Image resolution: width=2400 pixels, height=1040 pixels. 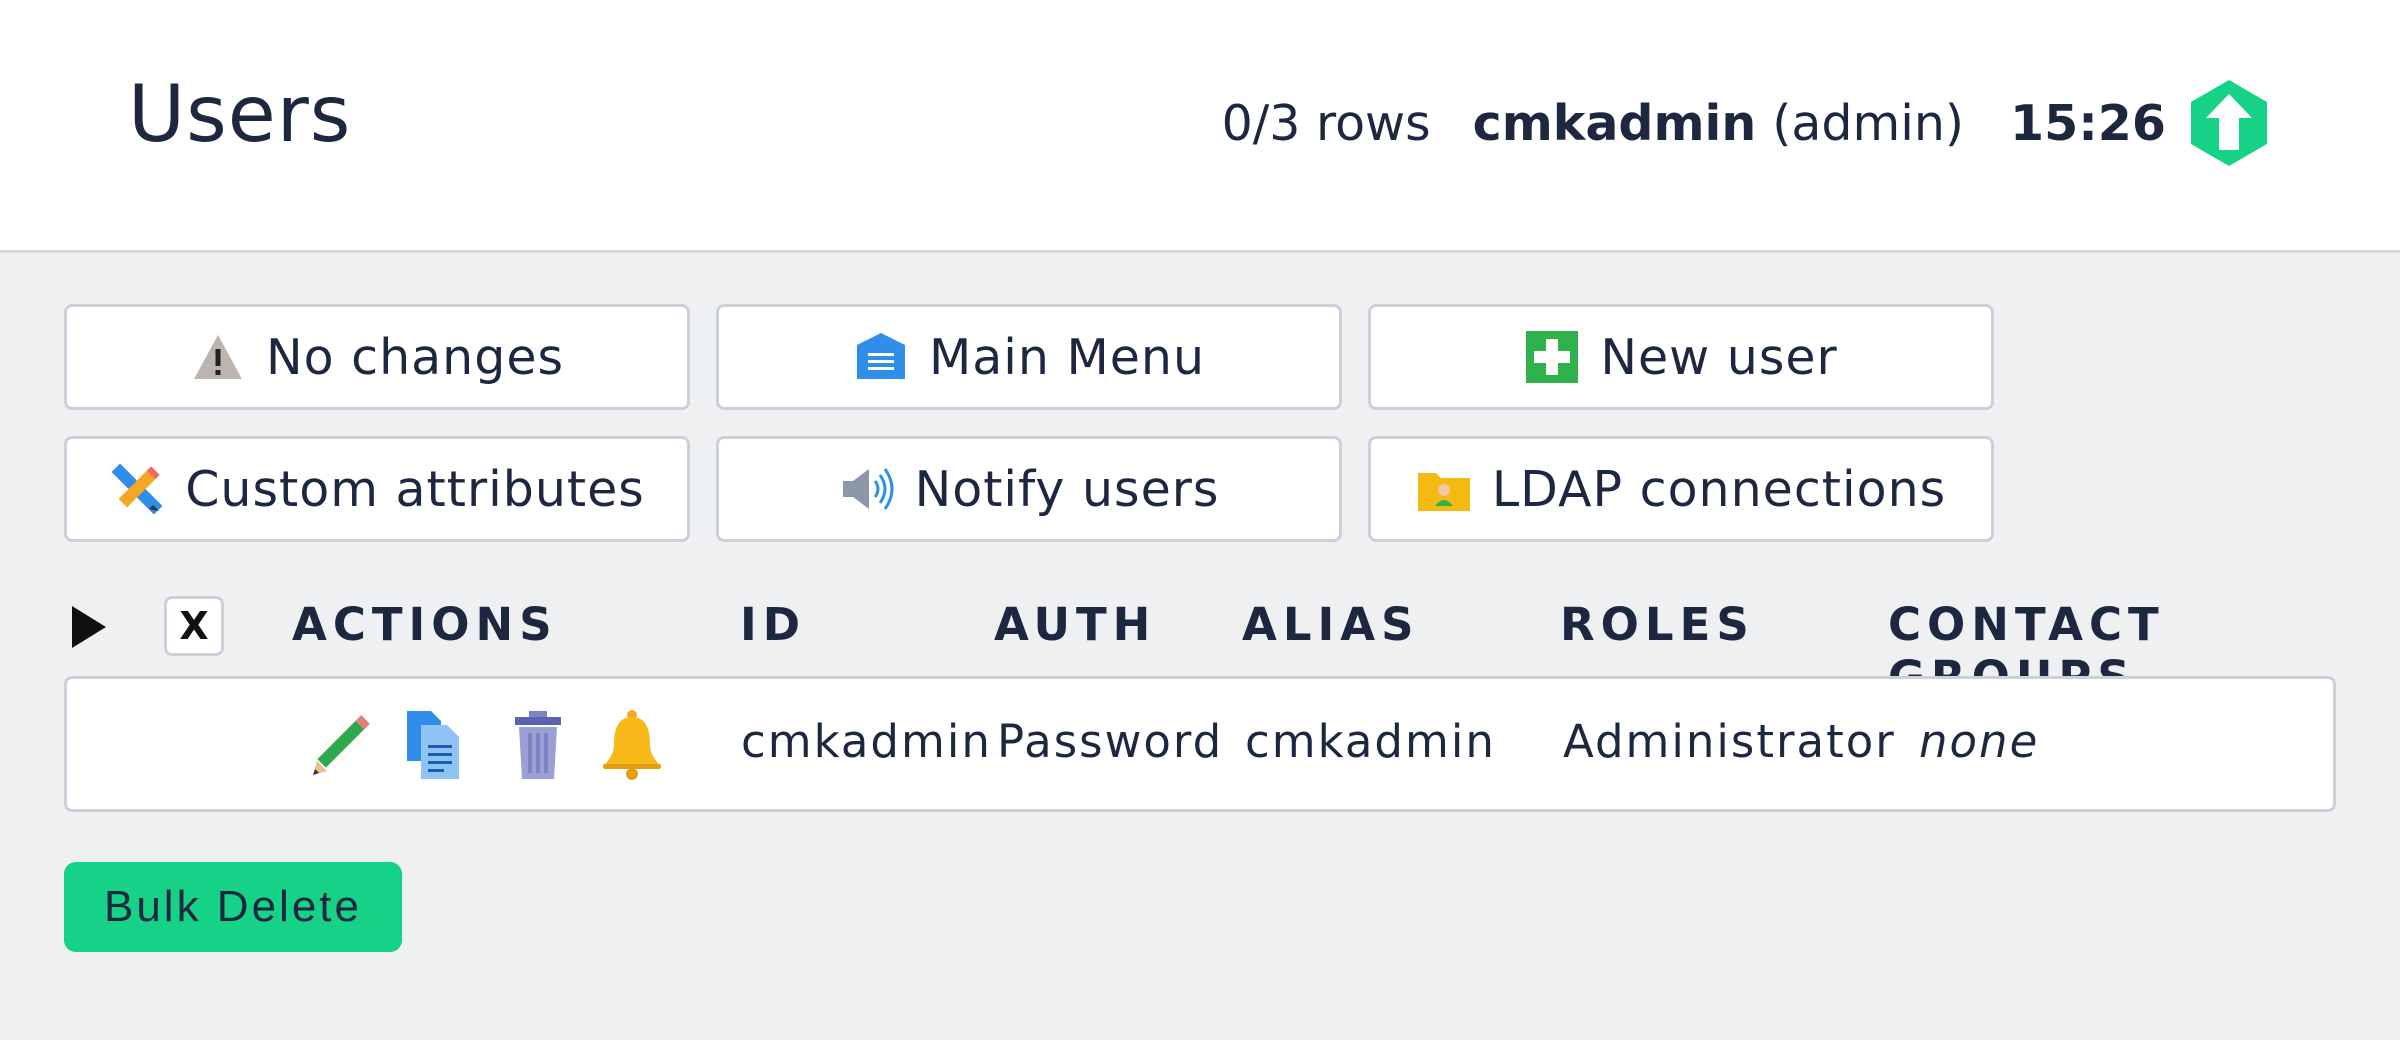 I want to click on delete-trash-icon, so click(x=538, y=745).